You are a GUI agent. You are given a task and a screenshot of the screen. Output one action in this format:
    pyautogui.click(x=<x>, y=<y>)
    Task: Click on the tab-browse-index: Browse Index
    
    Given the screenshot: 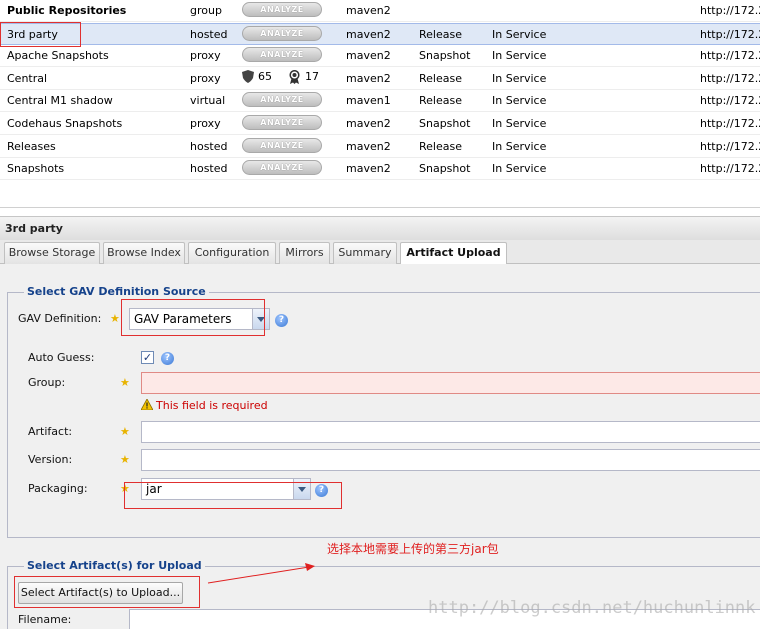 What is the action you would take?
    pyautogui.click(x=144, y=253)
    